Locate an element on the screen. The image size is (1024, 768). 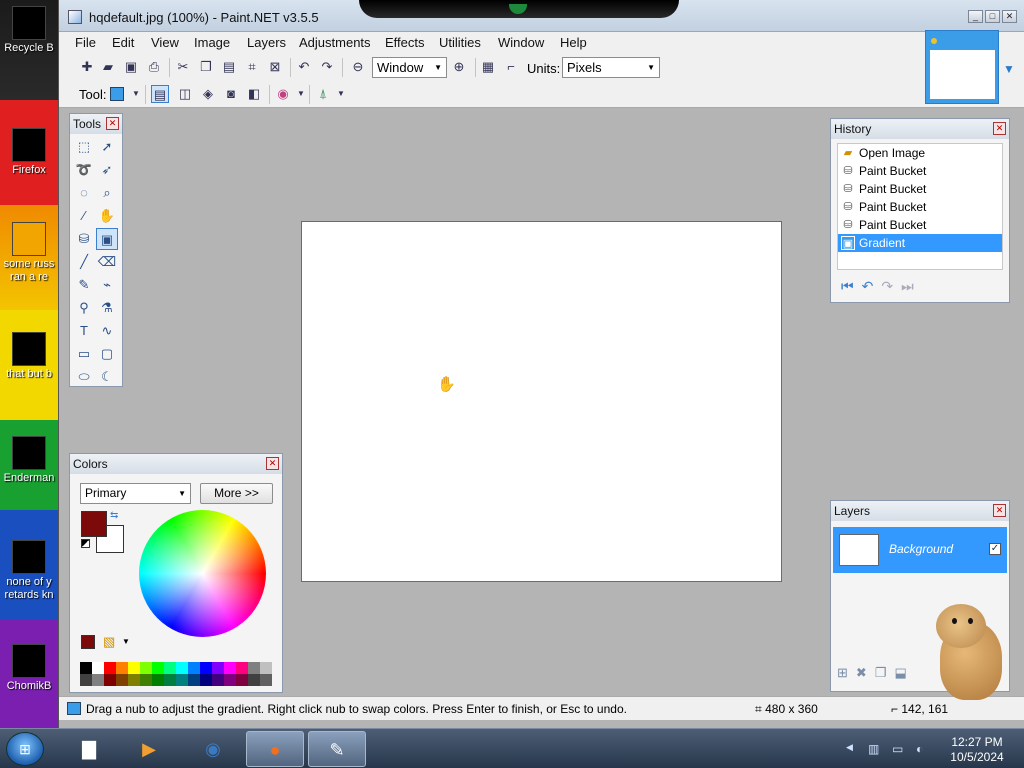
more-colors-button: More >> is located at coordinates (236, 493).